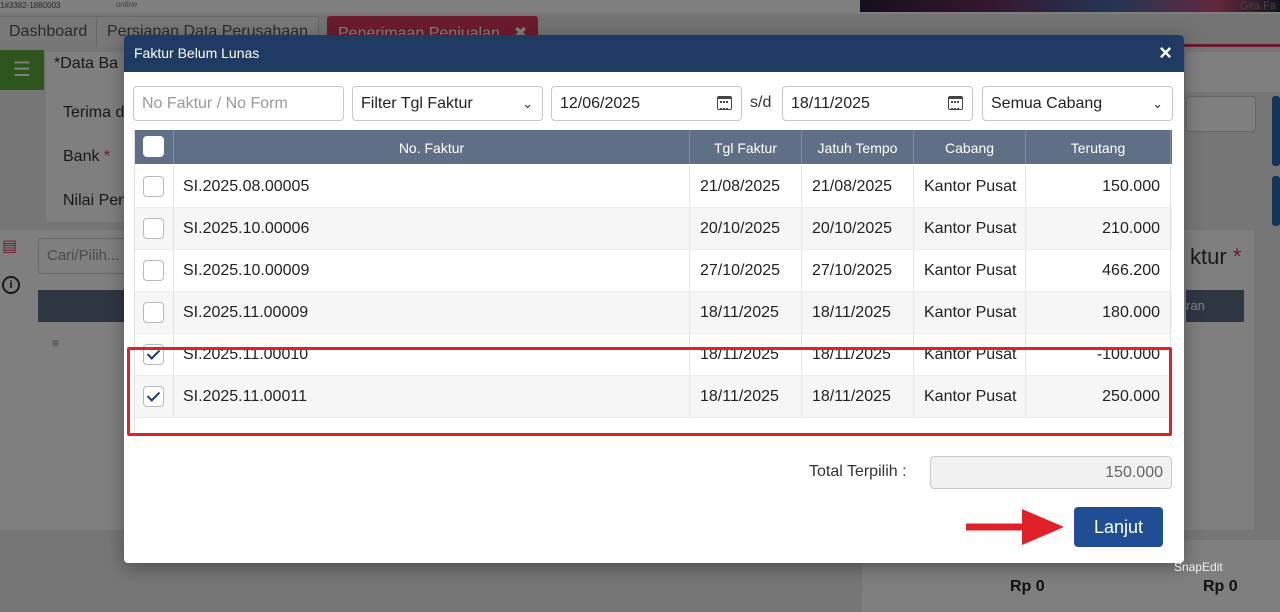 This screenshot has width=1280, height=612. Describe the element at coordinates (1098, 228) in the screenshot. I see `cell-terutang: 210.000` at that location.